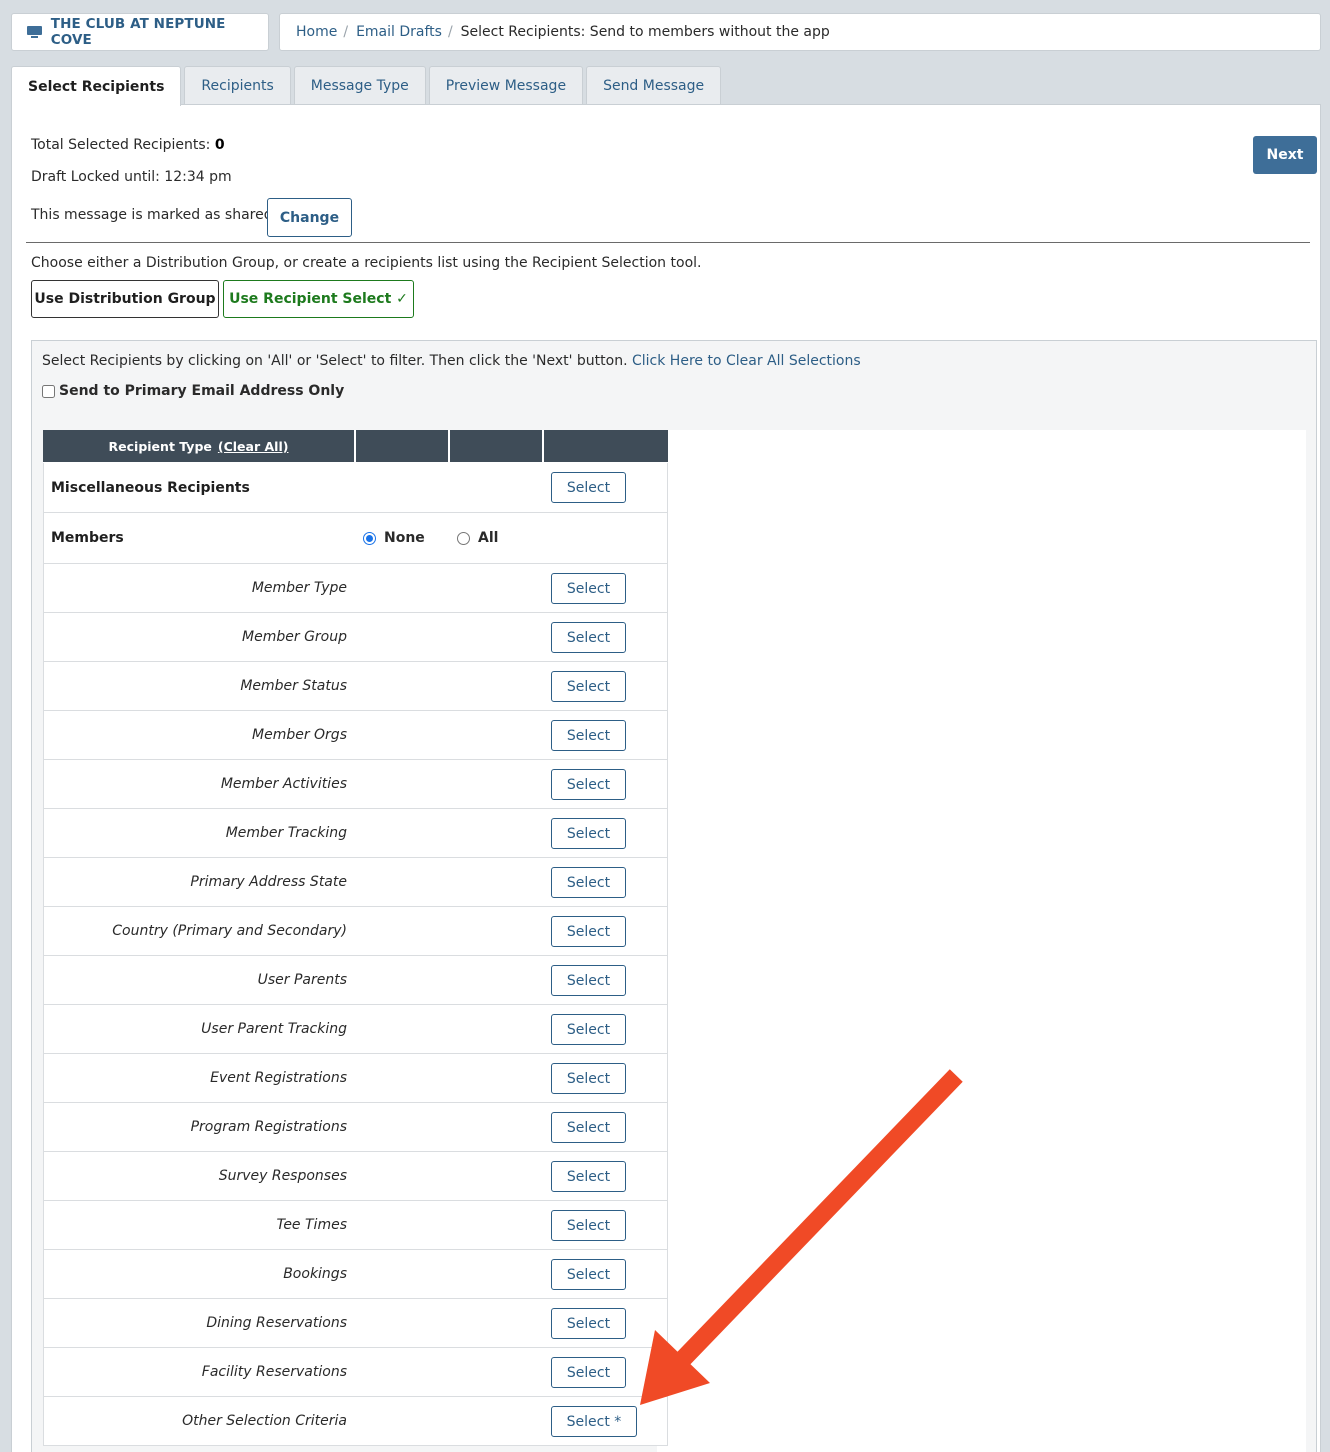 This screenshot has width=1330, height=1452. What do you see at coordinates (355, 1176) in the screenshot?
I see `table-row: Survey Responses Select` at bounding box center [355, 1176].